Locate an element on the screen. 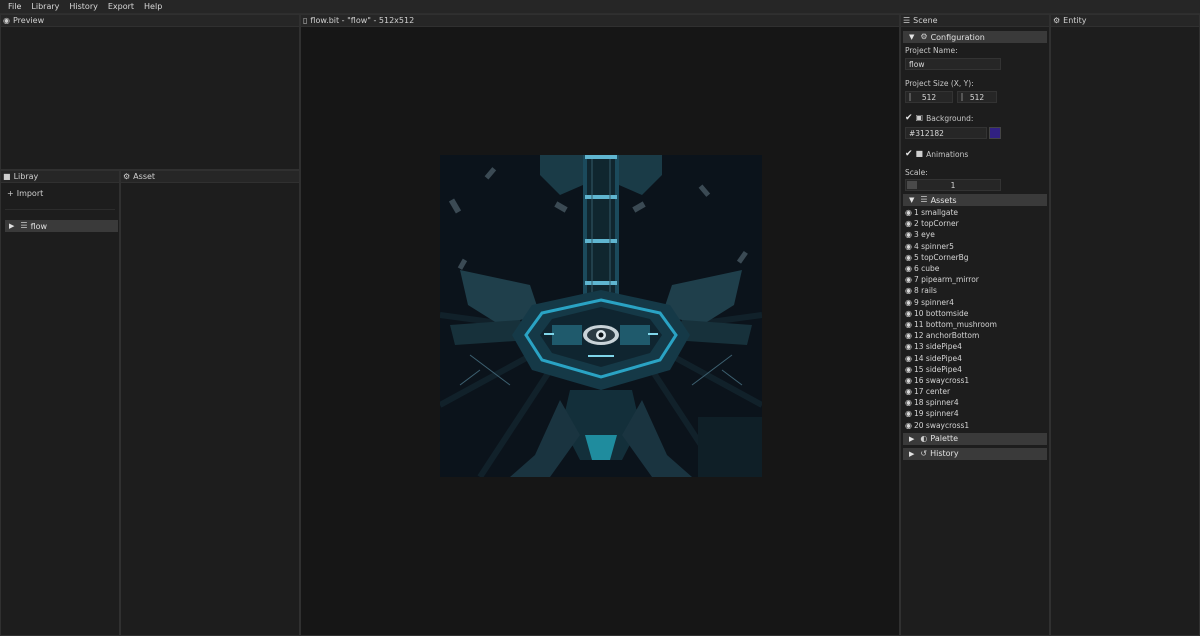 This screenshot has width=1200, height=636. list-item: ◉ 5 topCornerBg is located at coordinates (977, 257).